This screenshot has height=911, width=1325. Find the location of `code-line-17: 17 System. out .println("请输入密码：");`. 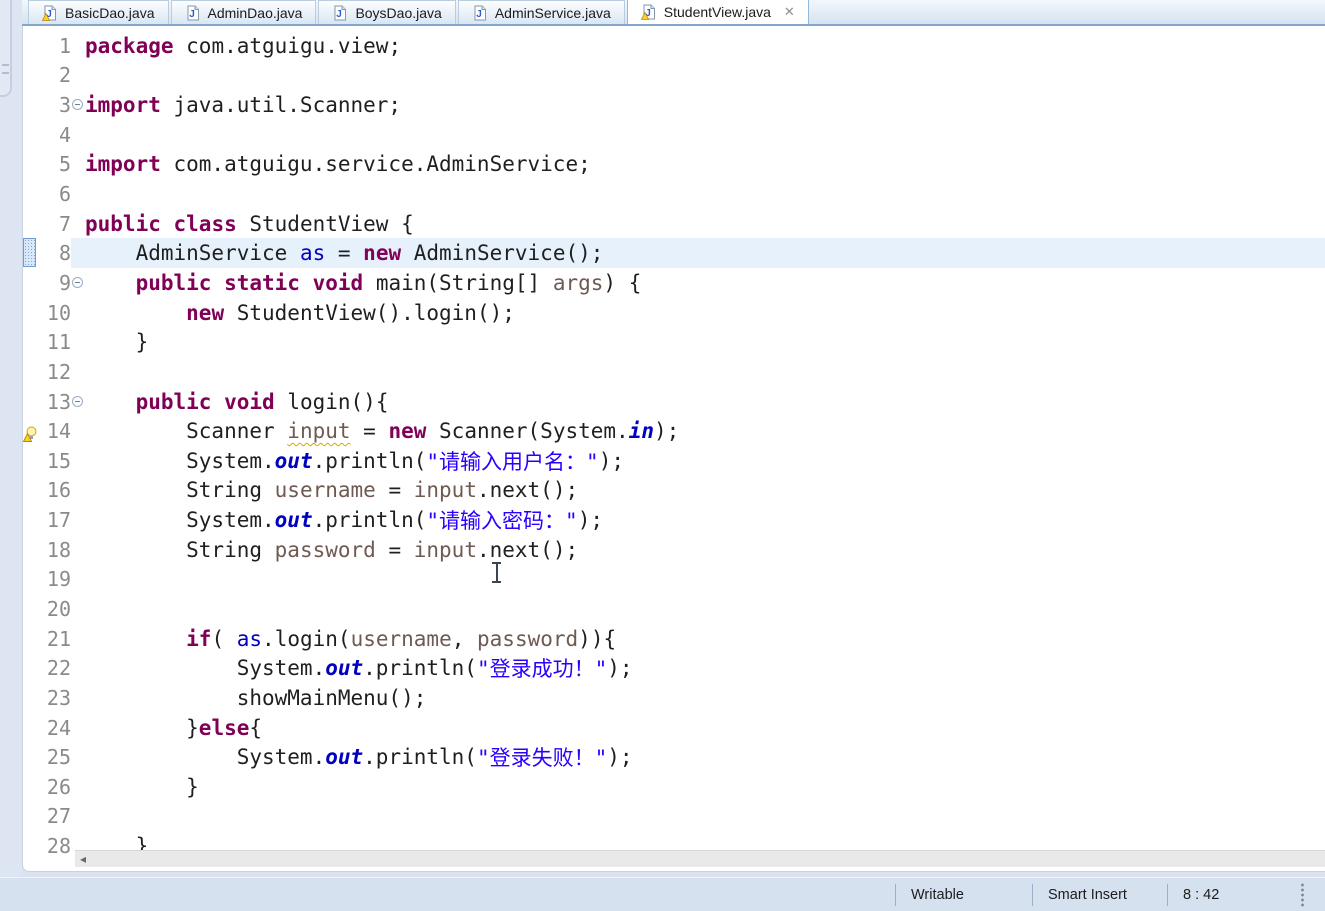

code-line-17: 17 System. out .println("请输入密码："); is located at coordinates (674, 520).